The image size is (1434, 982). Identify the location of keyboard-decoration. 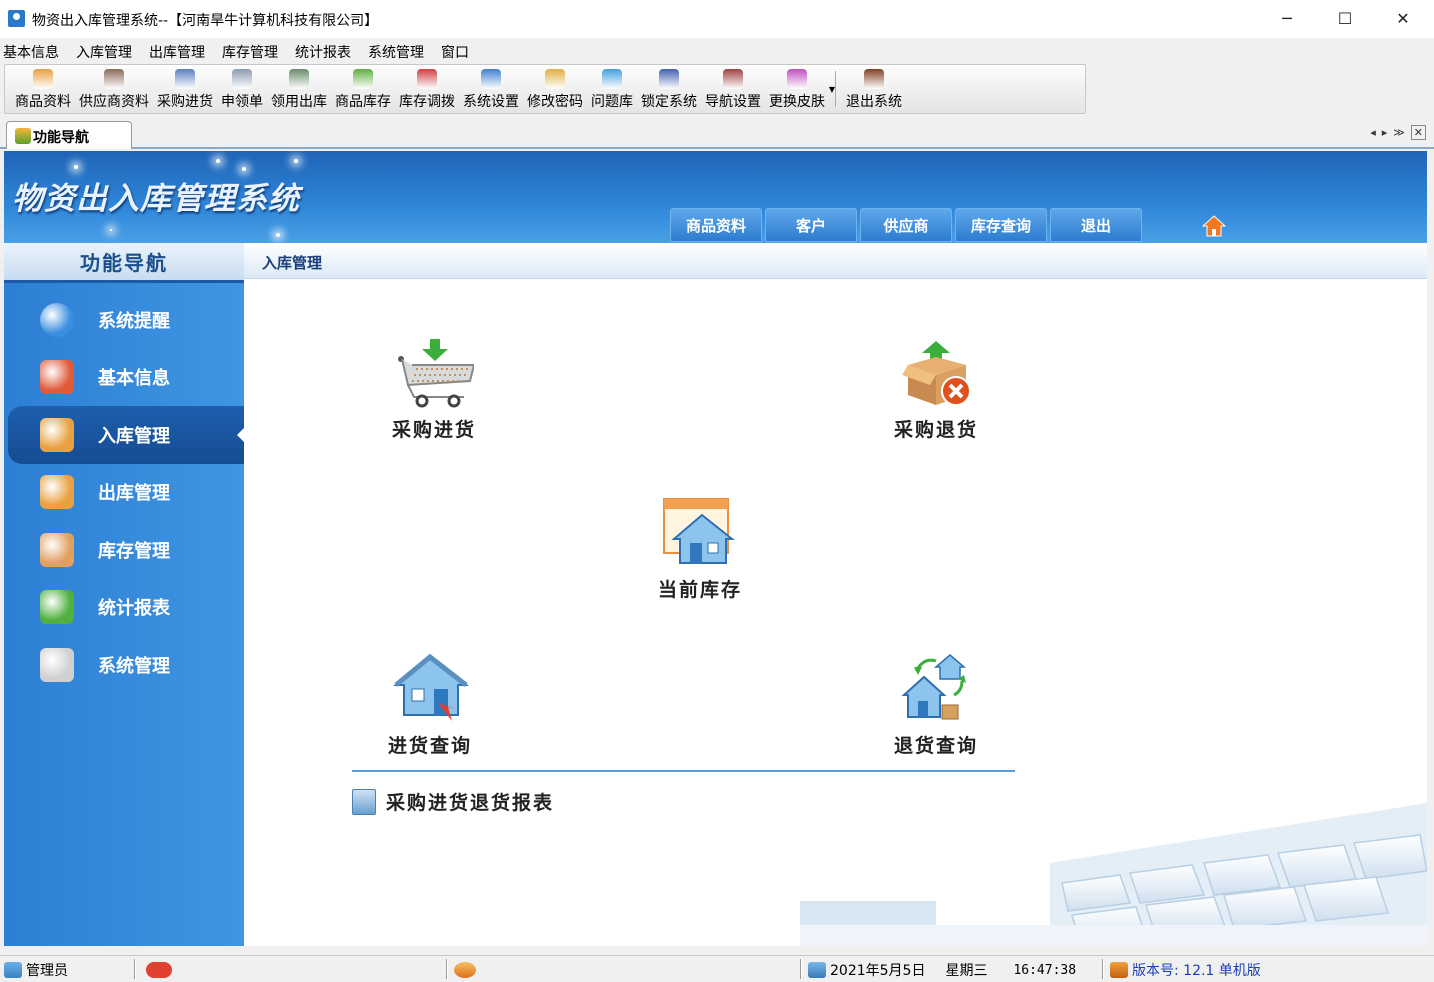
(1113, 874).